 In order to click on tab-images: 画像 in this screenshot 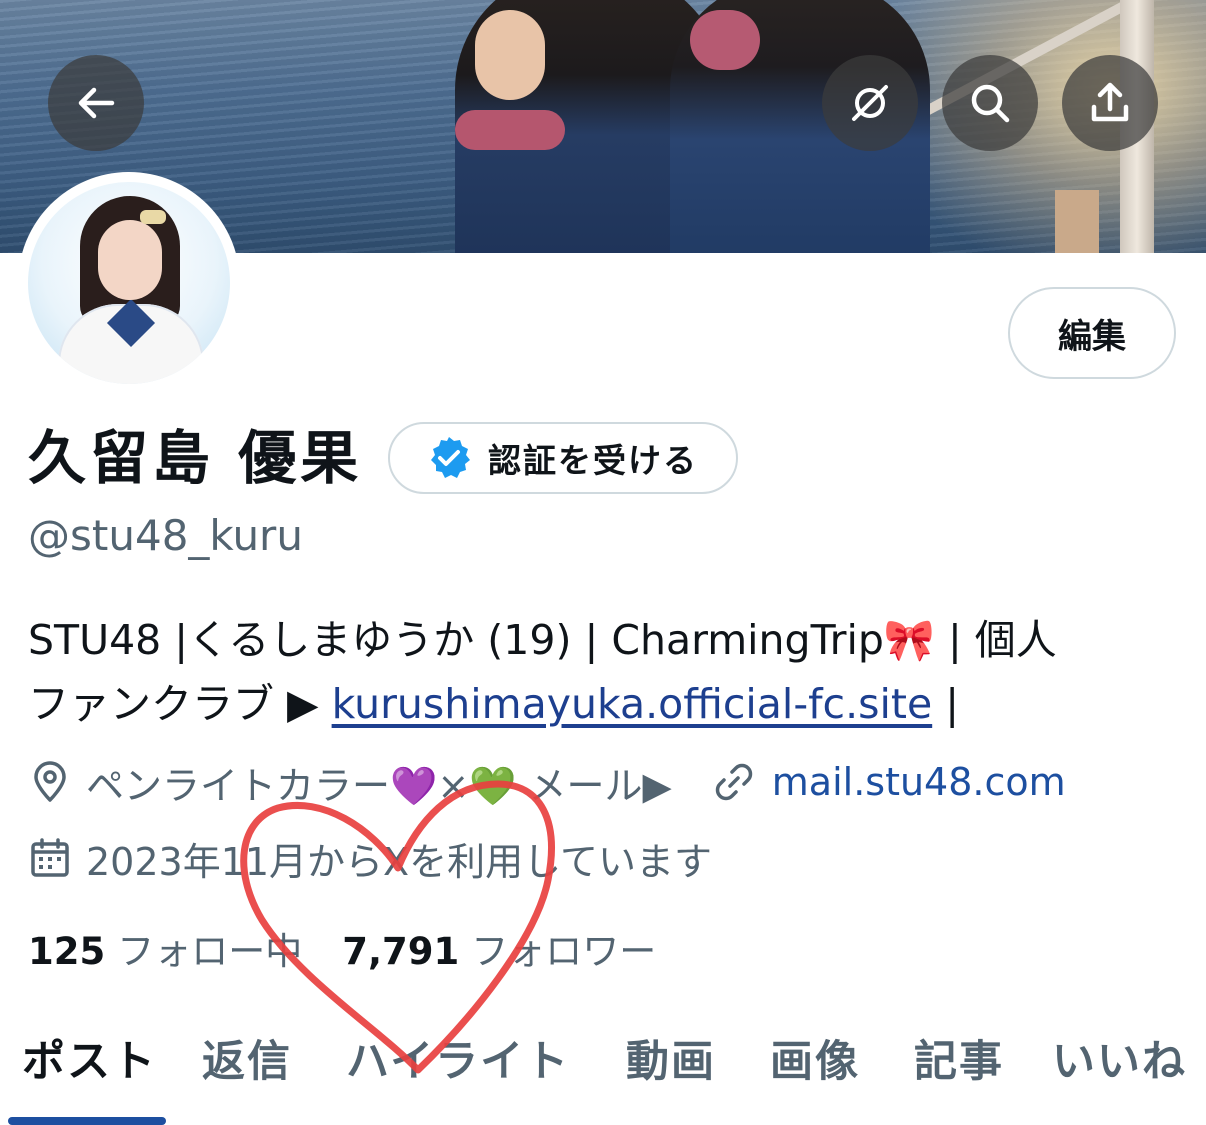, I will do `click(815, 1062)`.